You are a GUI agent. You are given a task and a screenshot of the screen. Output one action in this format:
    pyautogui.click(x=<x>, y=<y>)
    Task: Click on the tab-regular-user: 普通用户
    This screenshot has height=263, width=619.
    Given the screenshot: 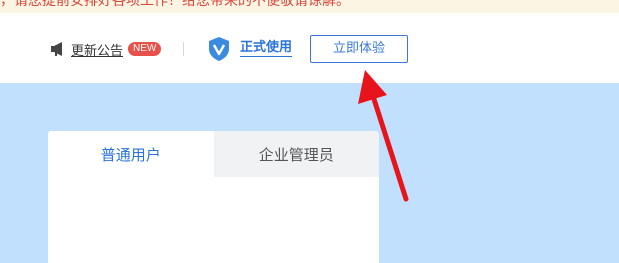 What is the action you would take?
    pyautogui.click(x=131, y=154)
    